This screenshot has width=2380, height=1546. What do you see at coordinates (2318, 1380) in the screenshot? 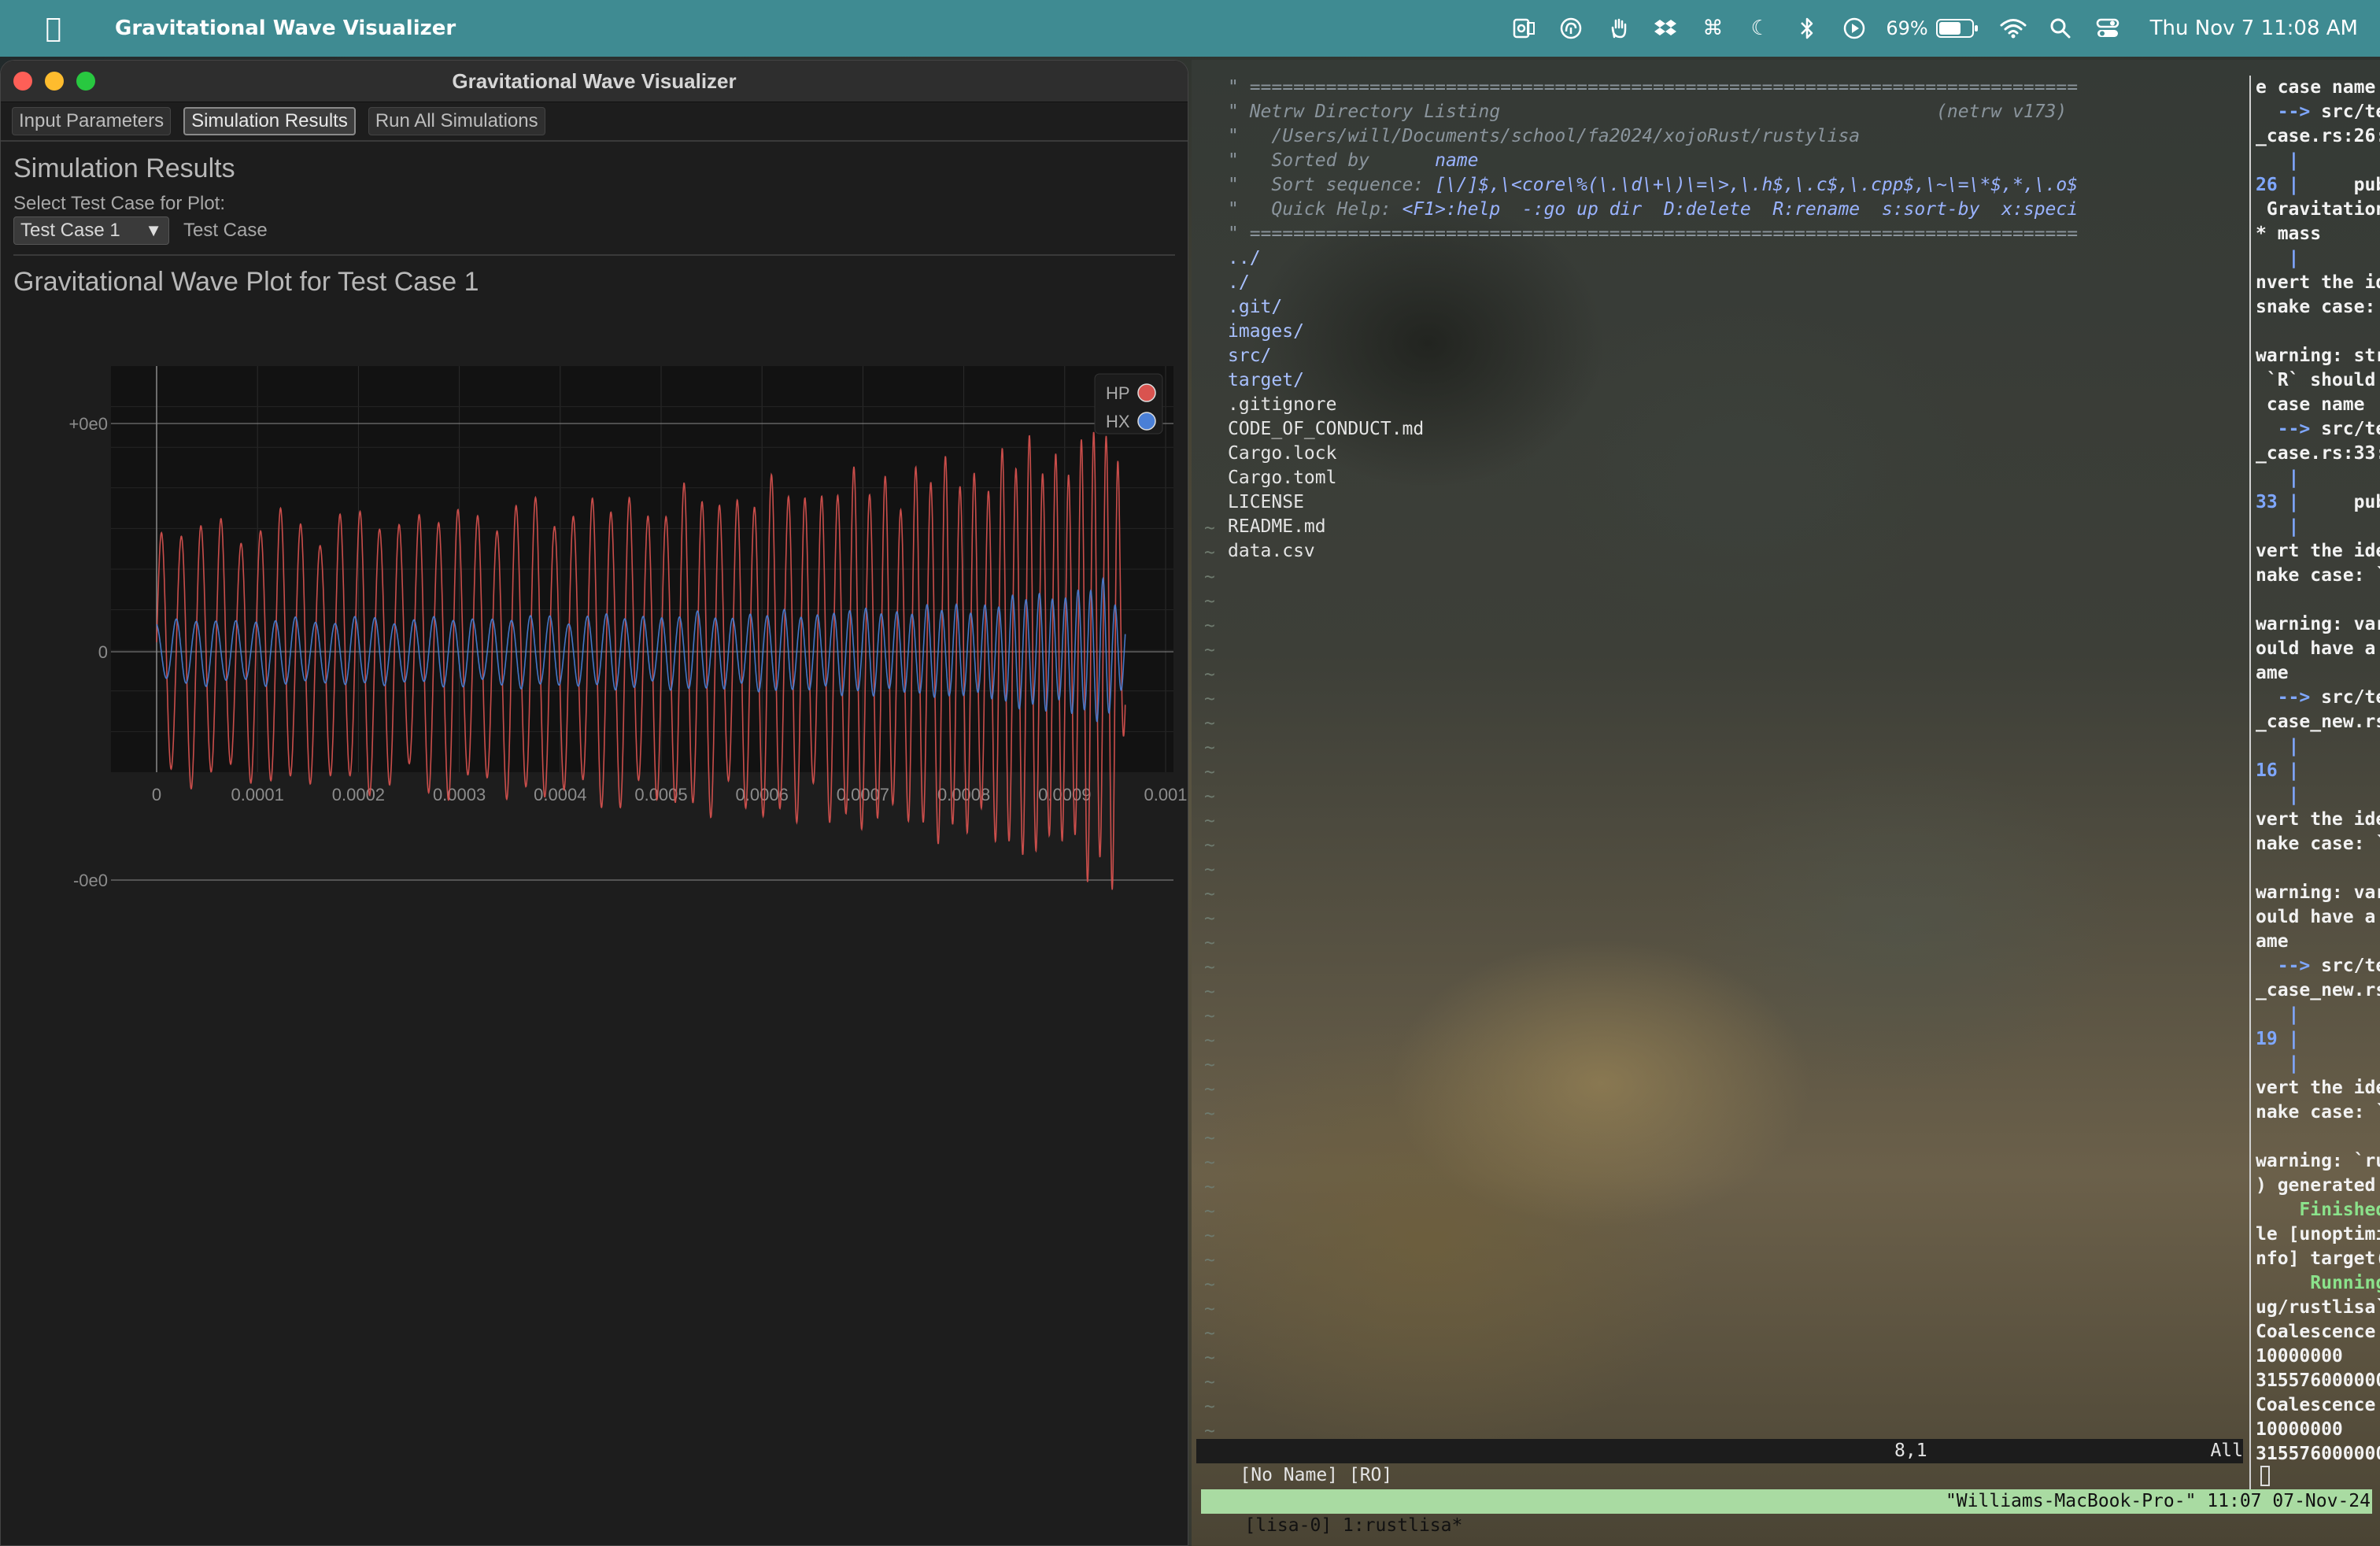
I see `cargo-output-line: 315576000000000` at bounding box center [2318, 1380].